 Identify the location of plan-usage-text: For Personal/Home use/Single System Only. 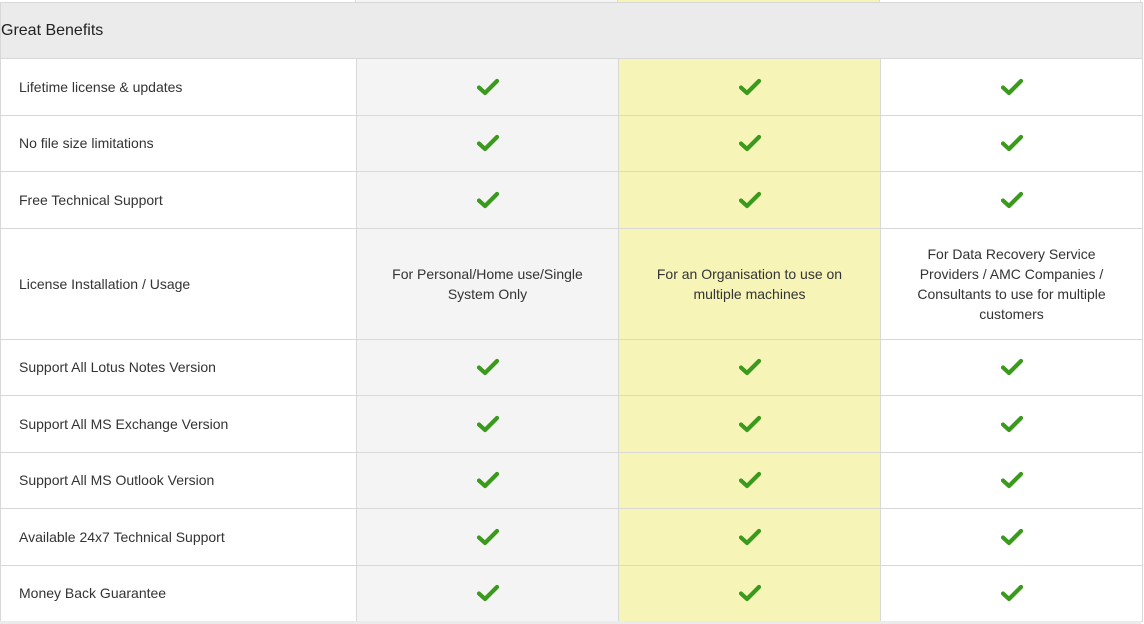
(487, 283).